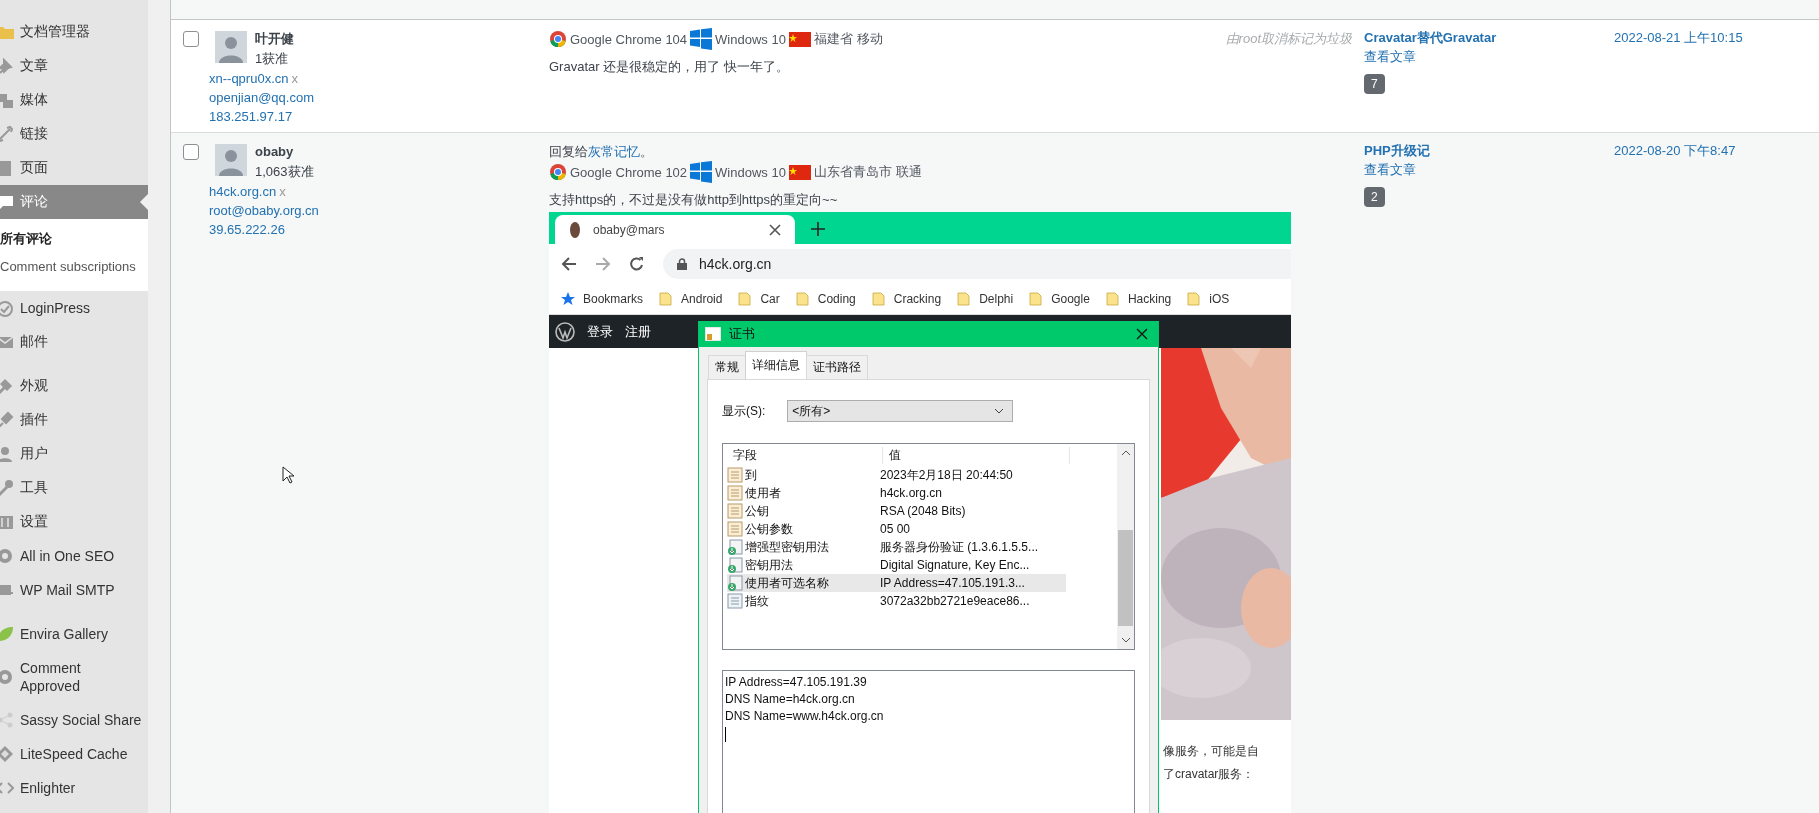 The image size is (1819, 813). What do you see at coordinates (74, 788) in the screenshot?
I see `sidebar-item: Enlighter` at bounding box center [74, 788].